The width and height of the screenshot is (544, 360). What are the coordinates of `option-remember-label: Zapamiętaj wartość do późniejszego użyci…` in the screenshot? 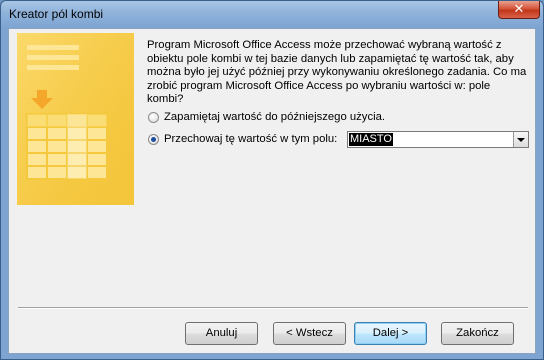 It's located at (275, 117).